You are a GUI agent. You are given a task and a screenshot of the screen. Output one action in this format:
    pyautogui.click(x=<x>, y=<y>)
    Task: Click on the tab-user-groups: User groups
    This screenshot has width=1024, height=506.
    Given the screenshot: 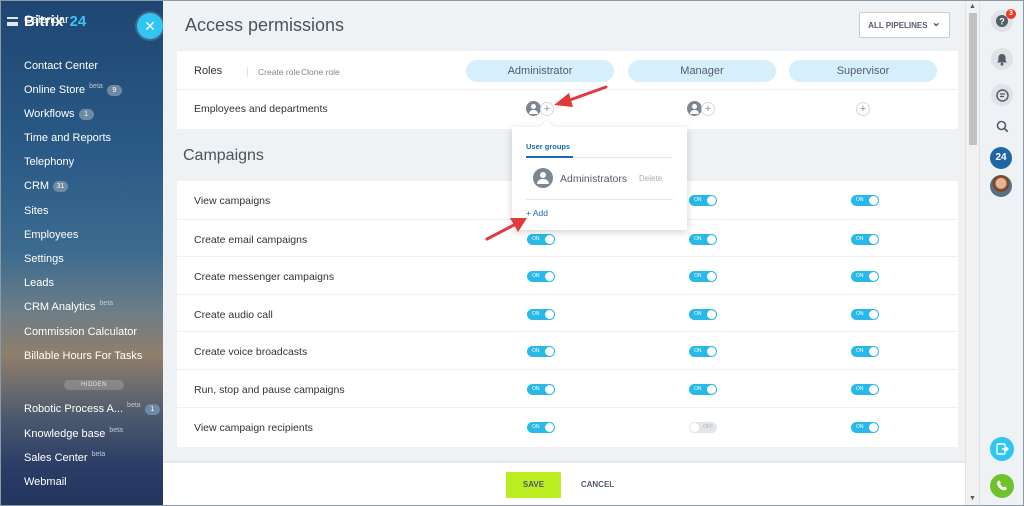 What is the action you would take?
    pyautogui.click(x=548, y=146)
    